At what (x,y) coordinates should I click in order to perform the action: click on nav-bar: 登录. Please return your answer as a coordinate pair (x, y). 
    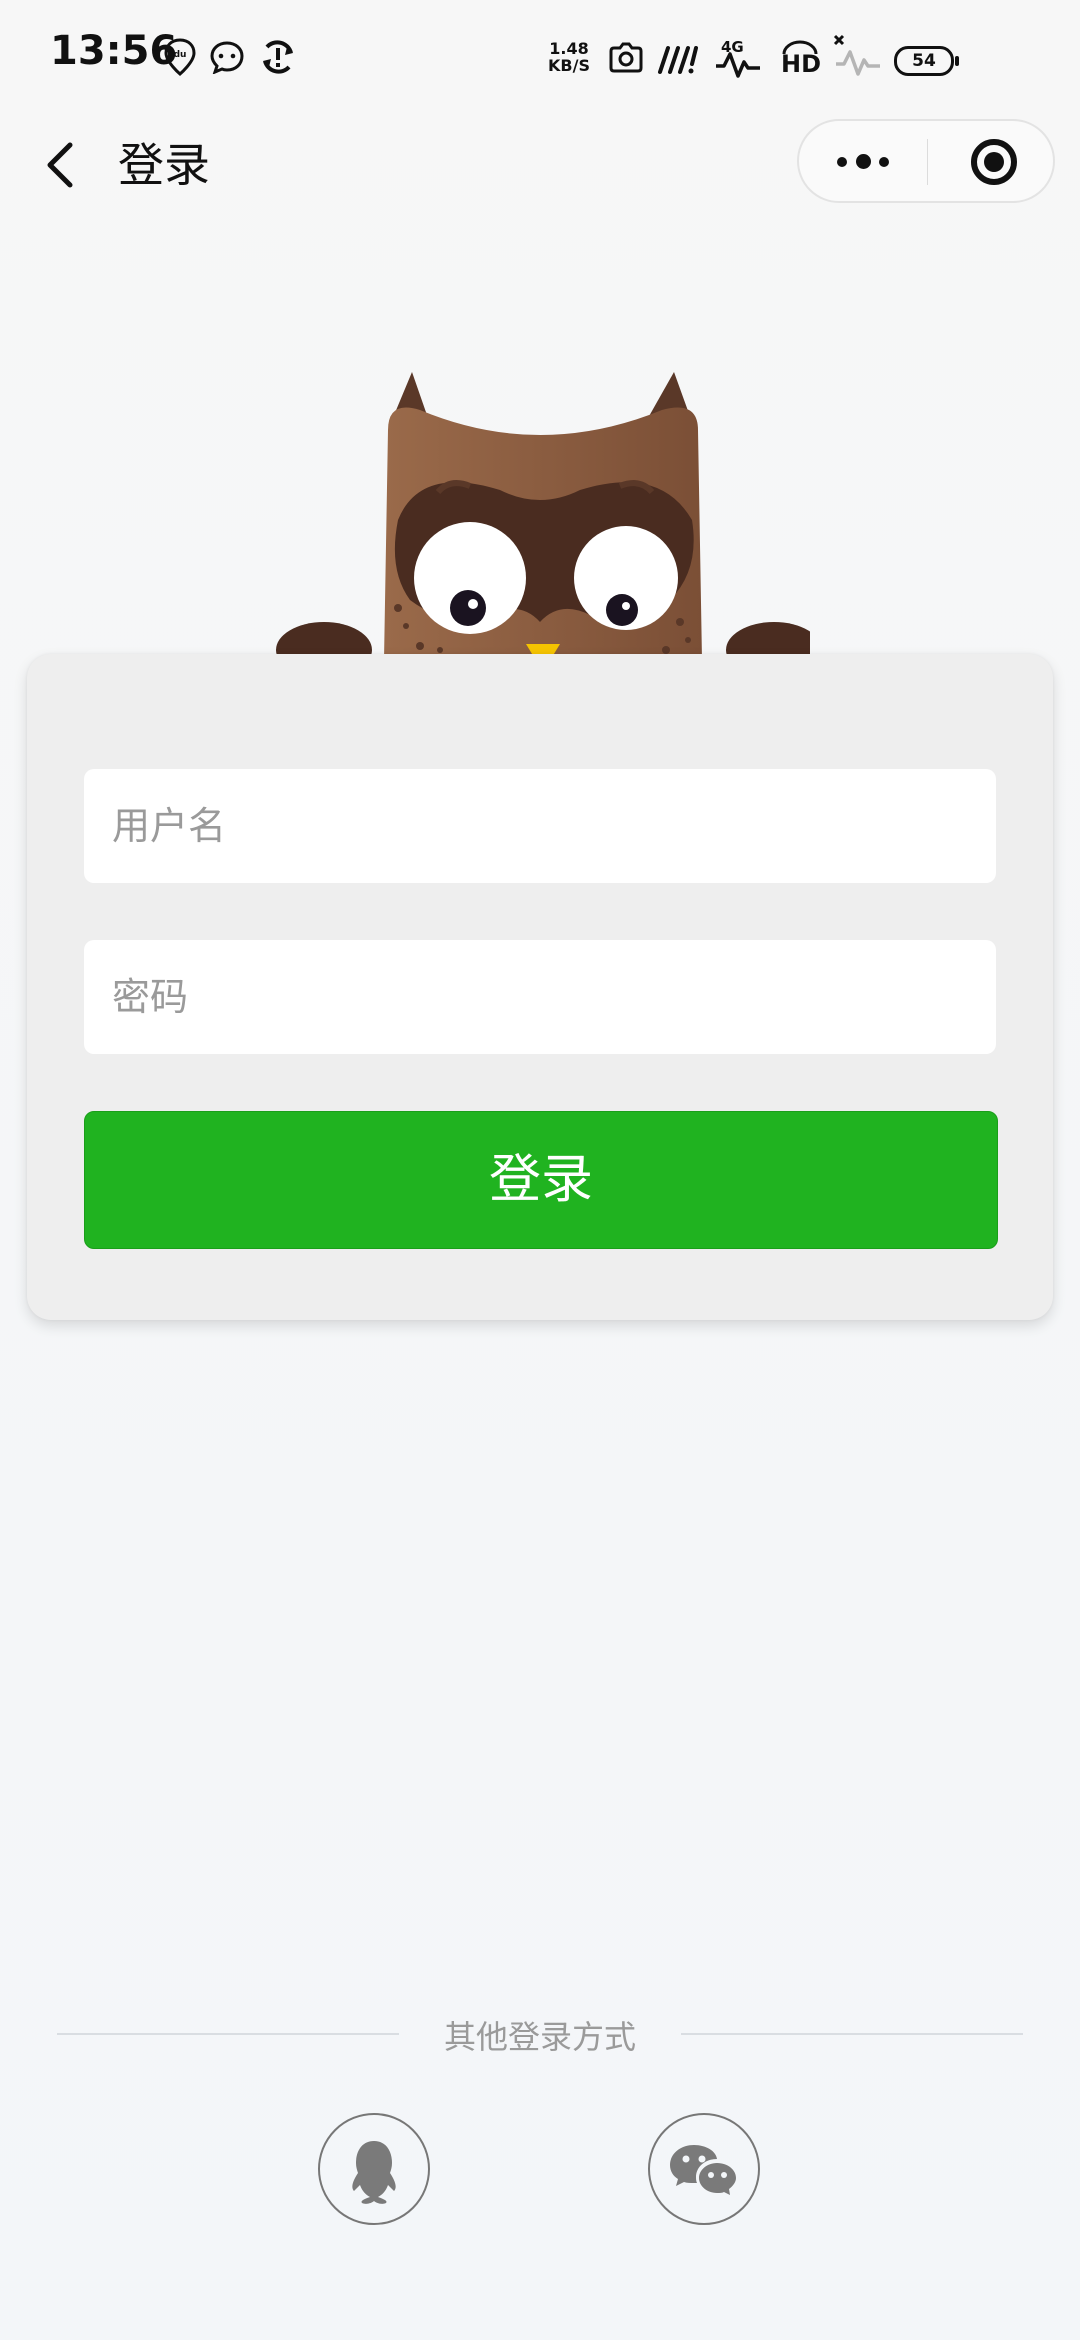
    Looking at the image, I should click on (540, 165).